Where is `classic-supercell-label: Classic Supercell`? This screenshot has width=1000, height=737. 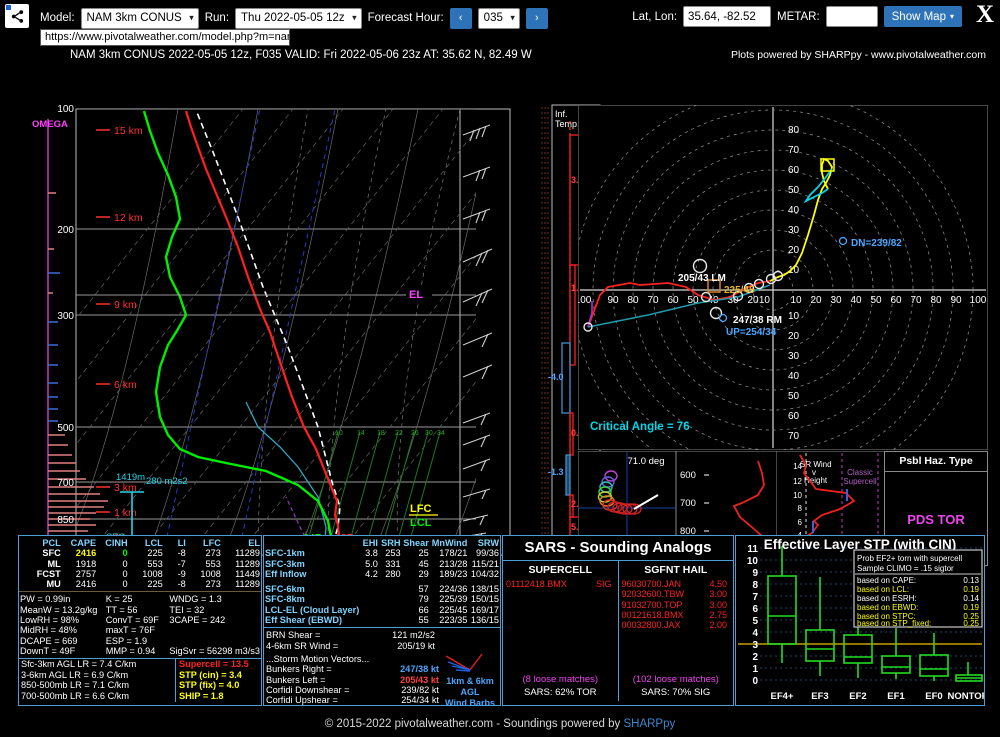 classic-supercell-label: Classic Supercell is located at coordinates (860, 477).